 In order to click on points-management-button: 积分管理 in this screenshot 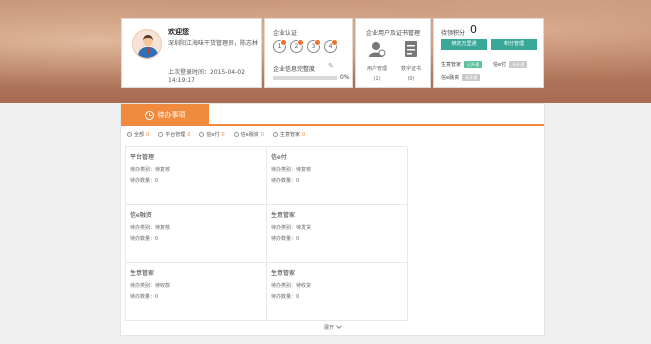, I will do `click(514, 44)`.